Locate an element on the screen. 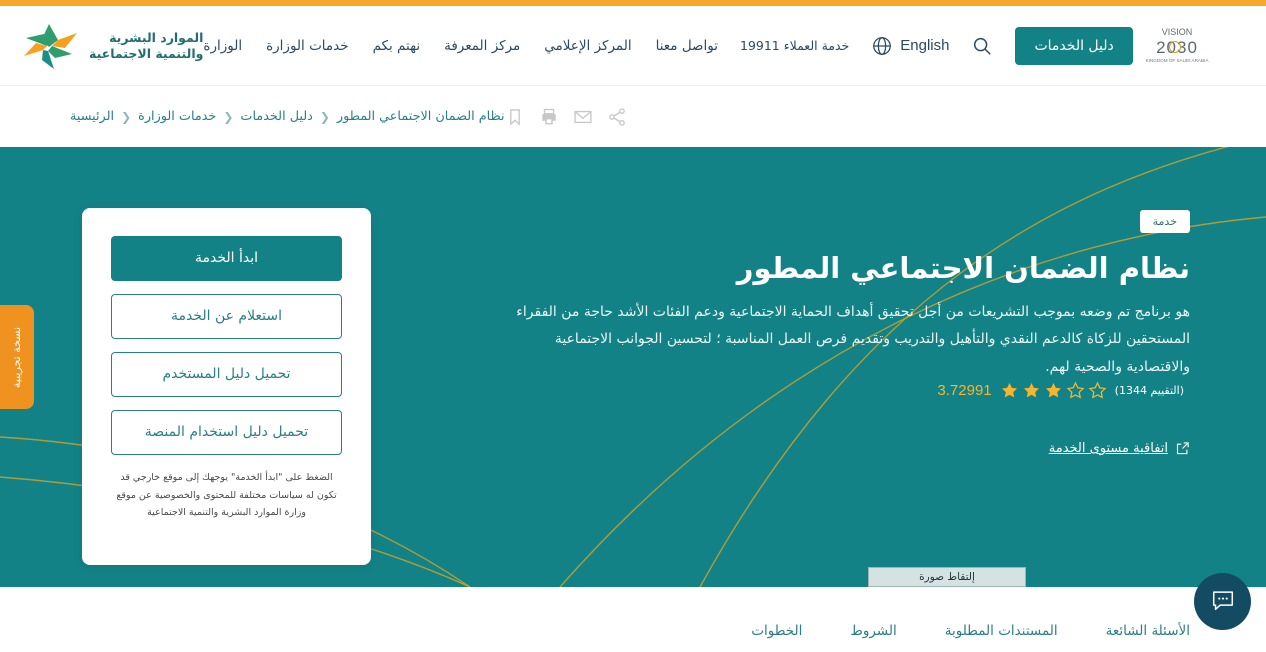  tab-steps: الخطوات is located at coordinates (776, 631).